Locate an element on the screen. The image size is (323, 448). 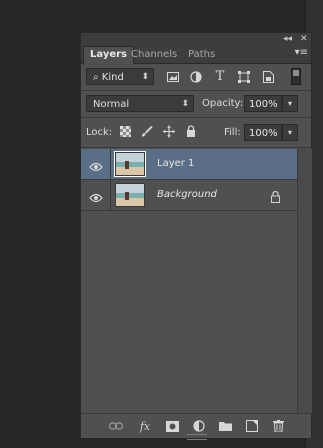
kind-filter-dropdown: ⌕ Kind ⬍ is located at coordinates (120, 76).